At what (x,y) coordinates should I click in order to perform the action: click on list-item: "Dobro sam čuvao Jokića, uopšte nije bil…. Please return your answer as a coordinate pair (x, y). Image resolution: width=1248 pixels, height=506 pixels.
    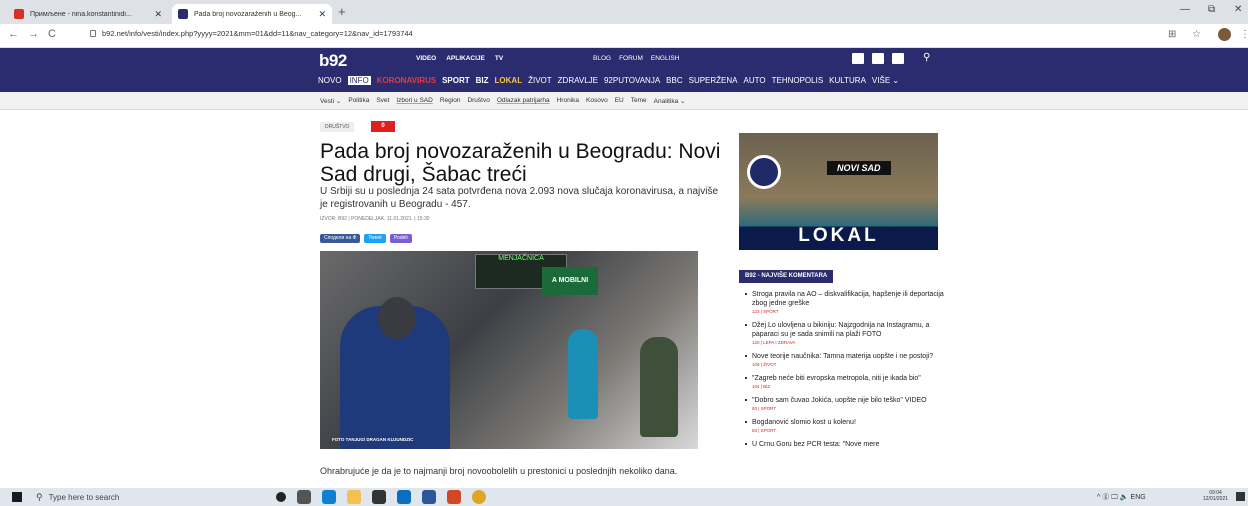
    Looking at the image, I should click on (845, 403).